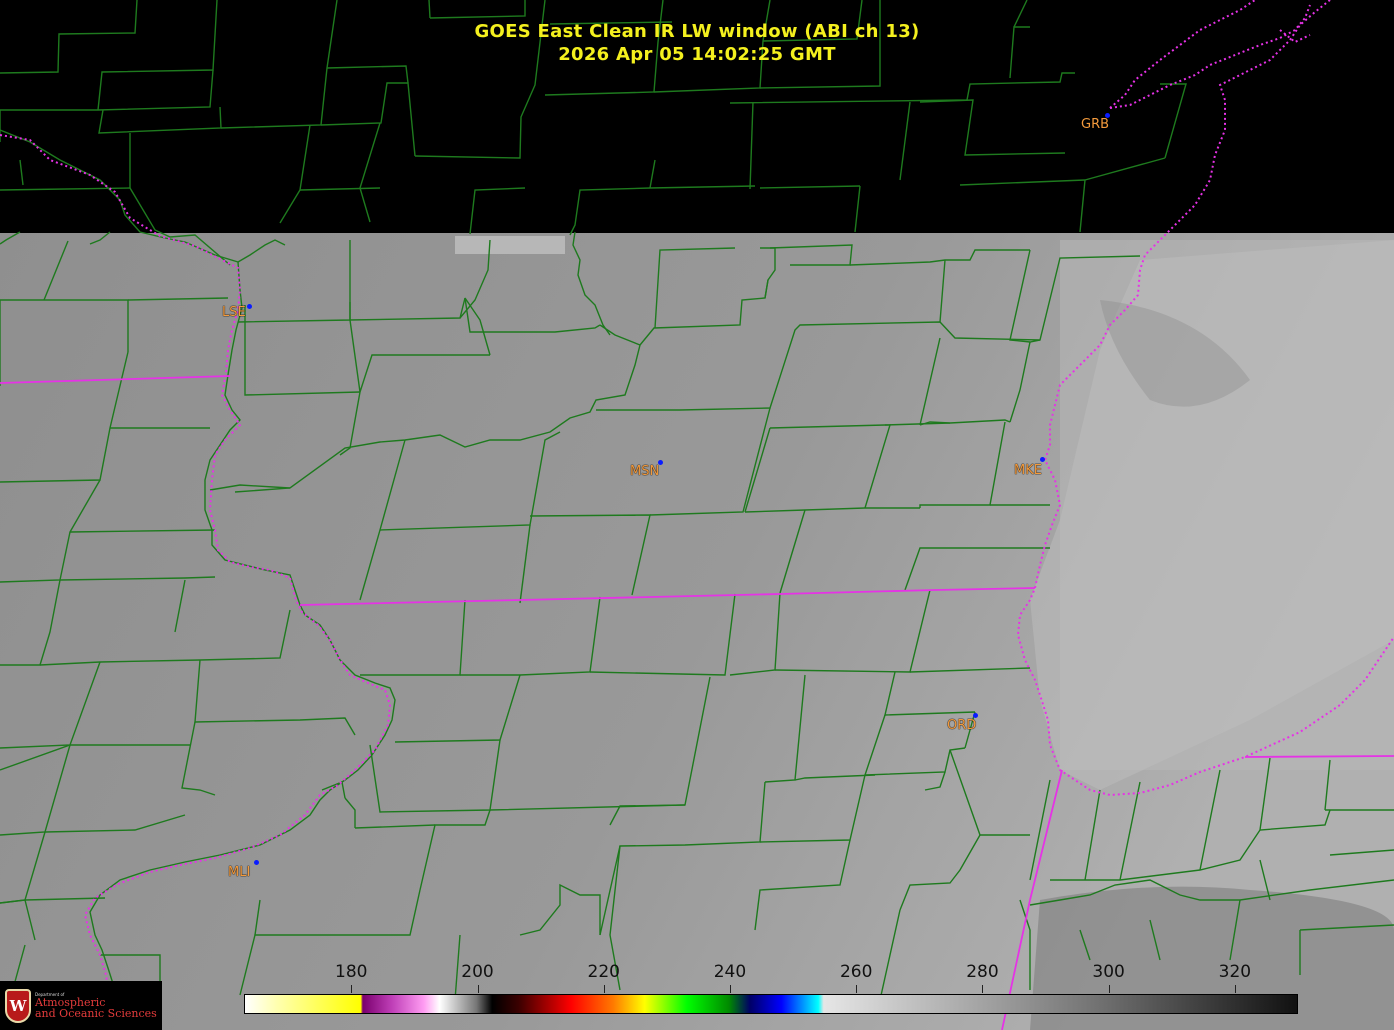 This screenshot has height=1030, width=1394. Describe the element at coordinates (603, 972) in the screenshot. I see `colorbar-tick-label: 220` at that location.